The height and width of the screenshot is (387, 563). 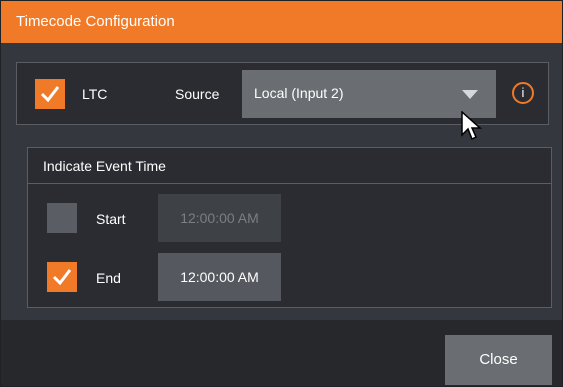 I want to click on close-button: Close, so click(x=498, y=360).